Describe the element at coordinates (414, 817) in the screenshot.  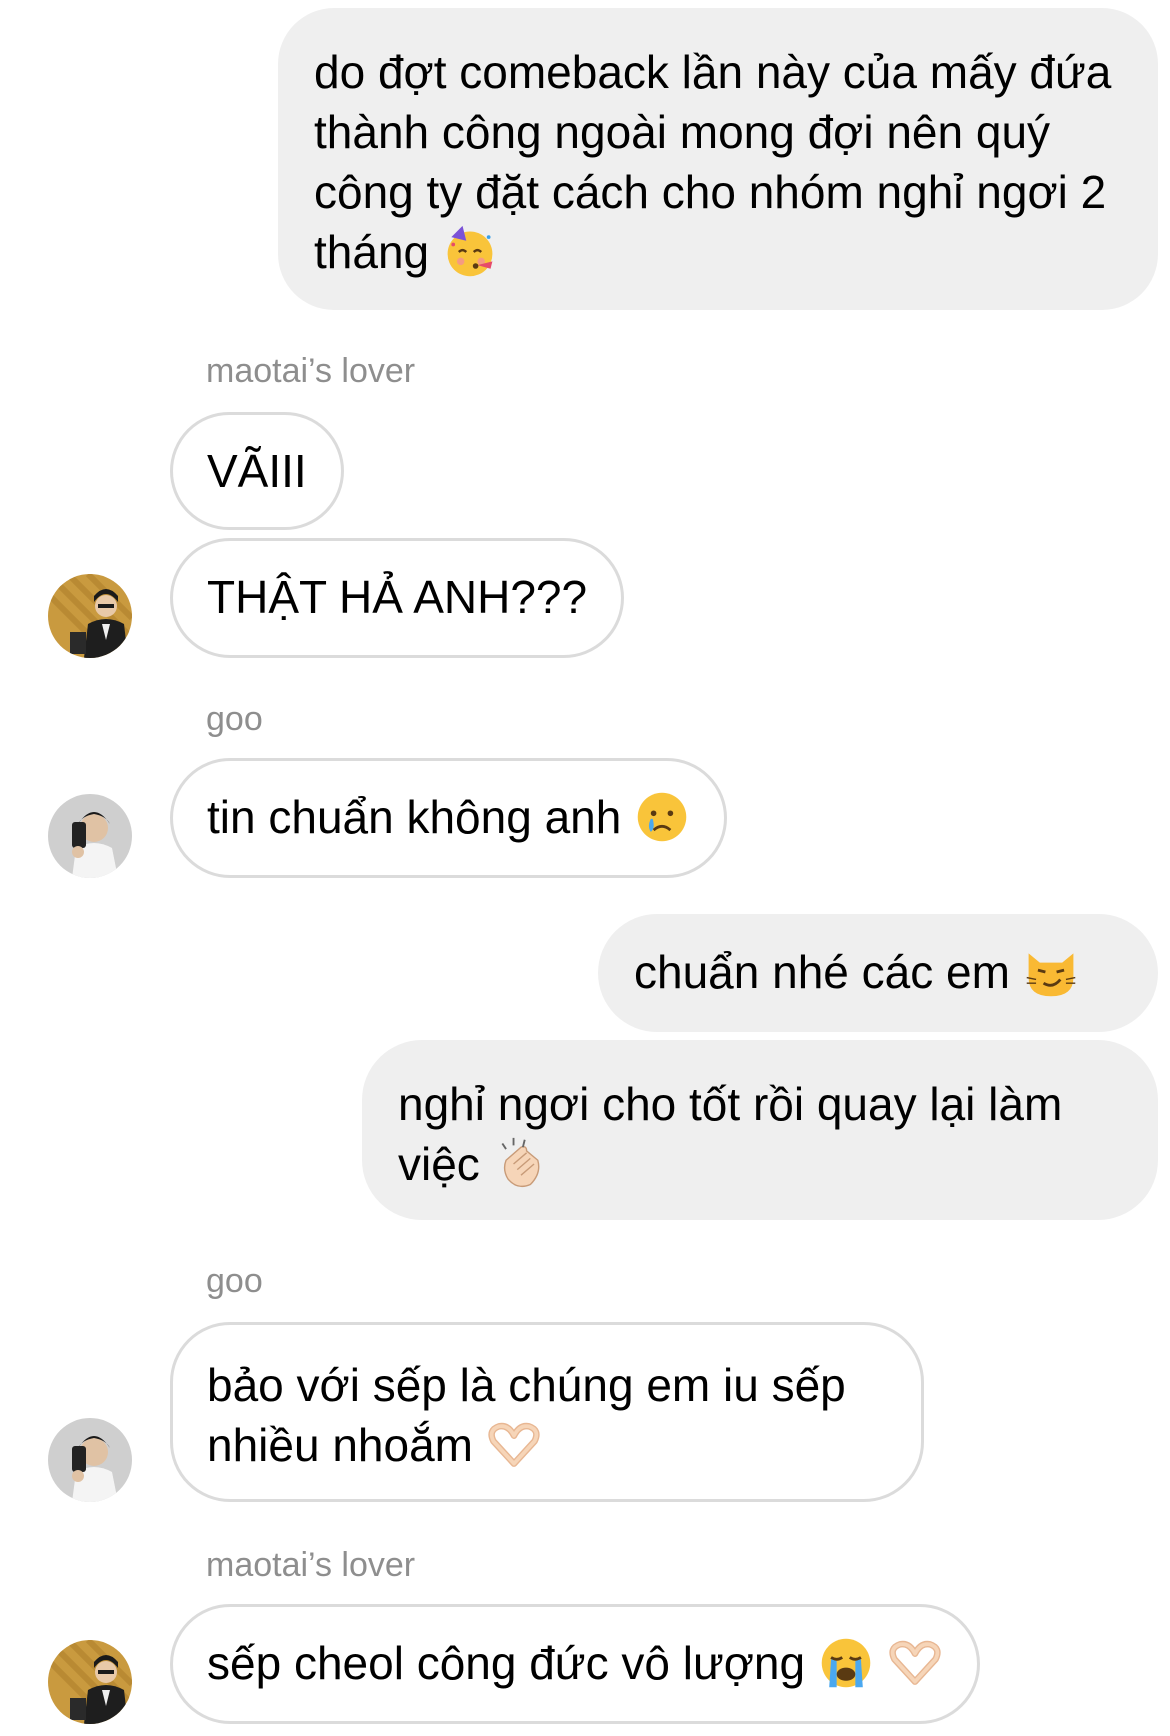
I see `message-text: tin chuẩn không anh` at that location.